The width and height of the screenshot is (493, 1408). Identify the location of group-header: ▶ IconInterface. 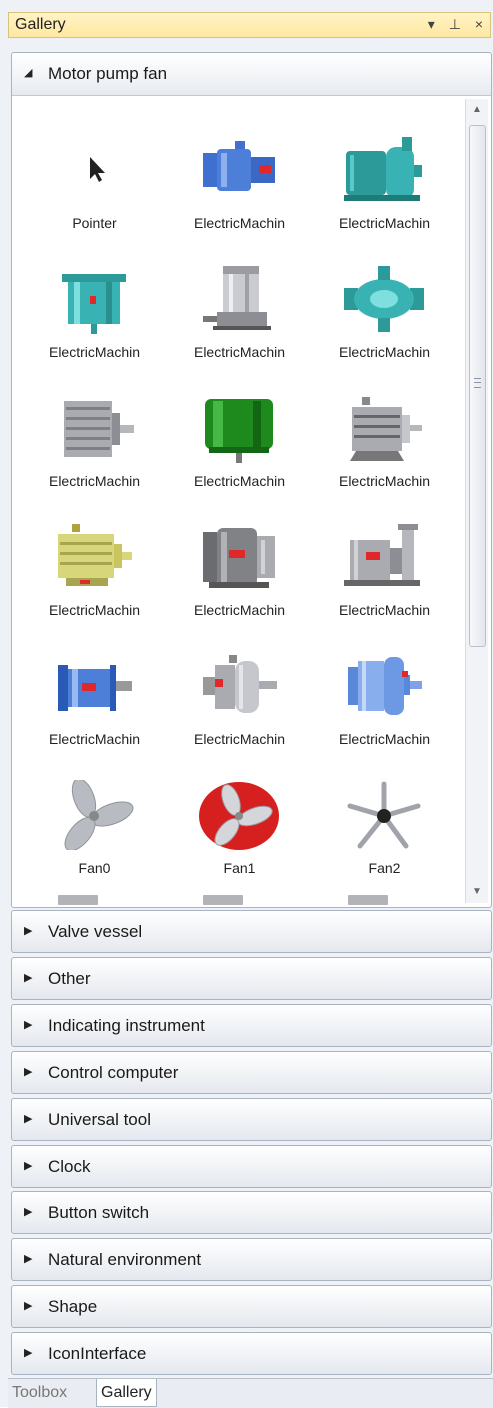
(251, 1354).